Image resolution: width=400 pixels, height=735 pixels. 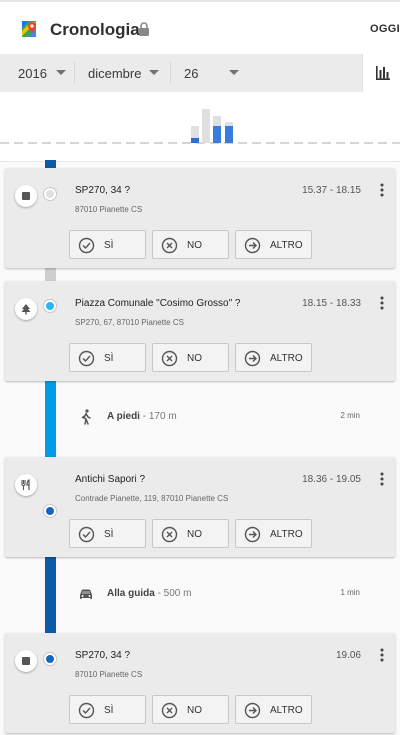 I want to click on movement-distance: - 170 m, so click(x=159, y=416).